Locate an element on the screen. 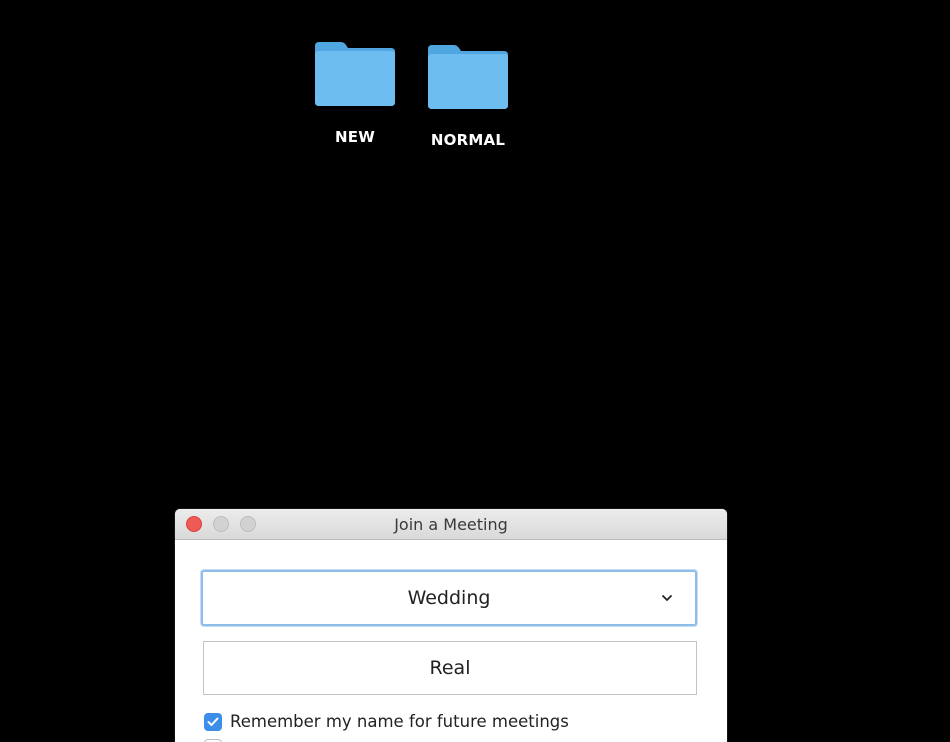 The image size is (950, 742). minimize-window-button is located at coordinates (221, 524).